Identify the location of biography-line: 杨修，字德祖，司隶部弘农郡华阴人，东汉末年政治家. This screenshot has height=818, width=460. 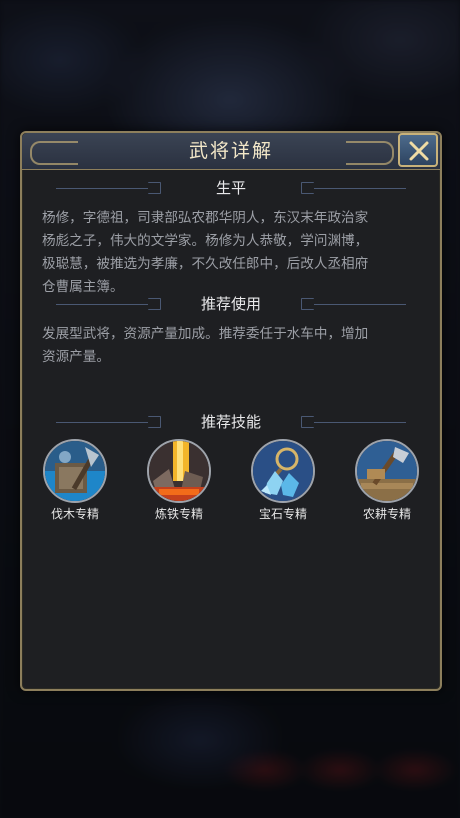
(205, 218).